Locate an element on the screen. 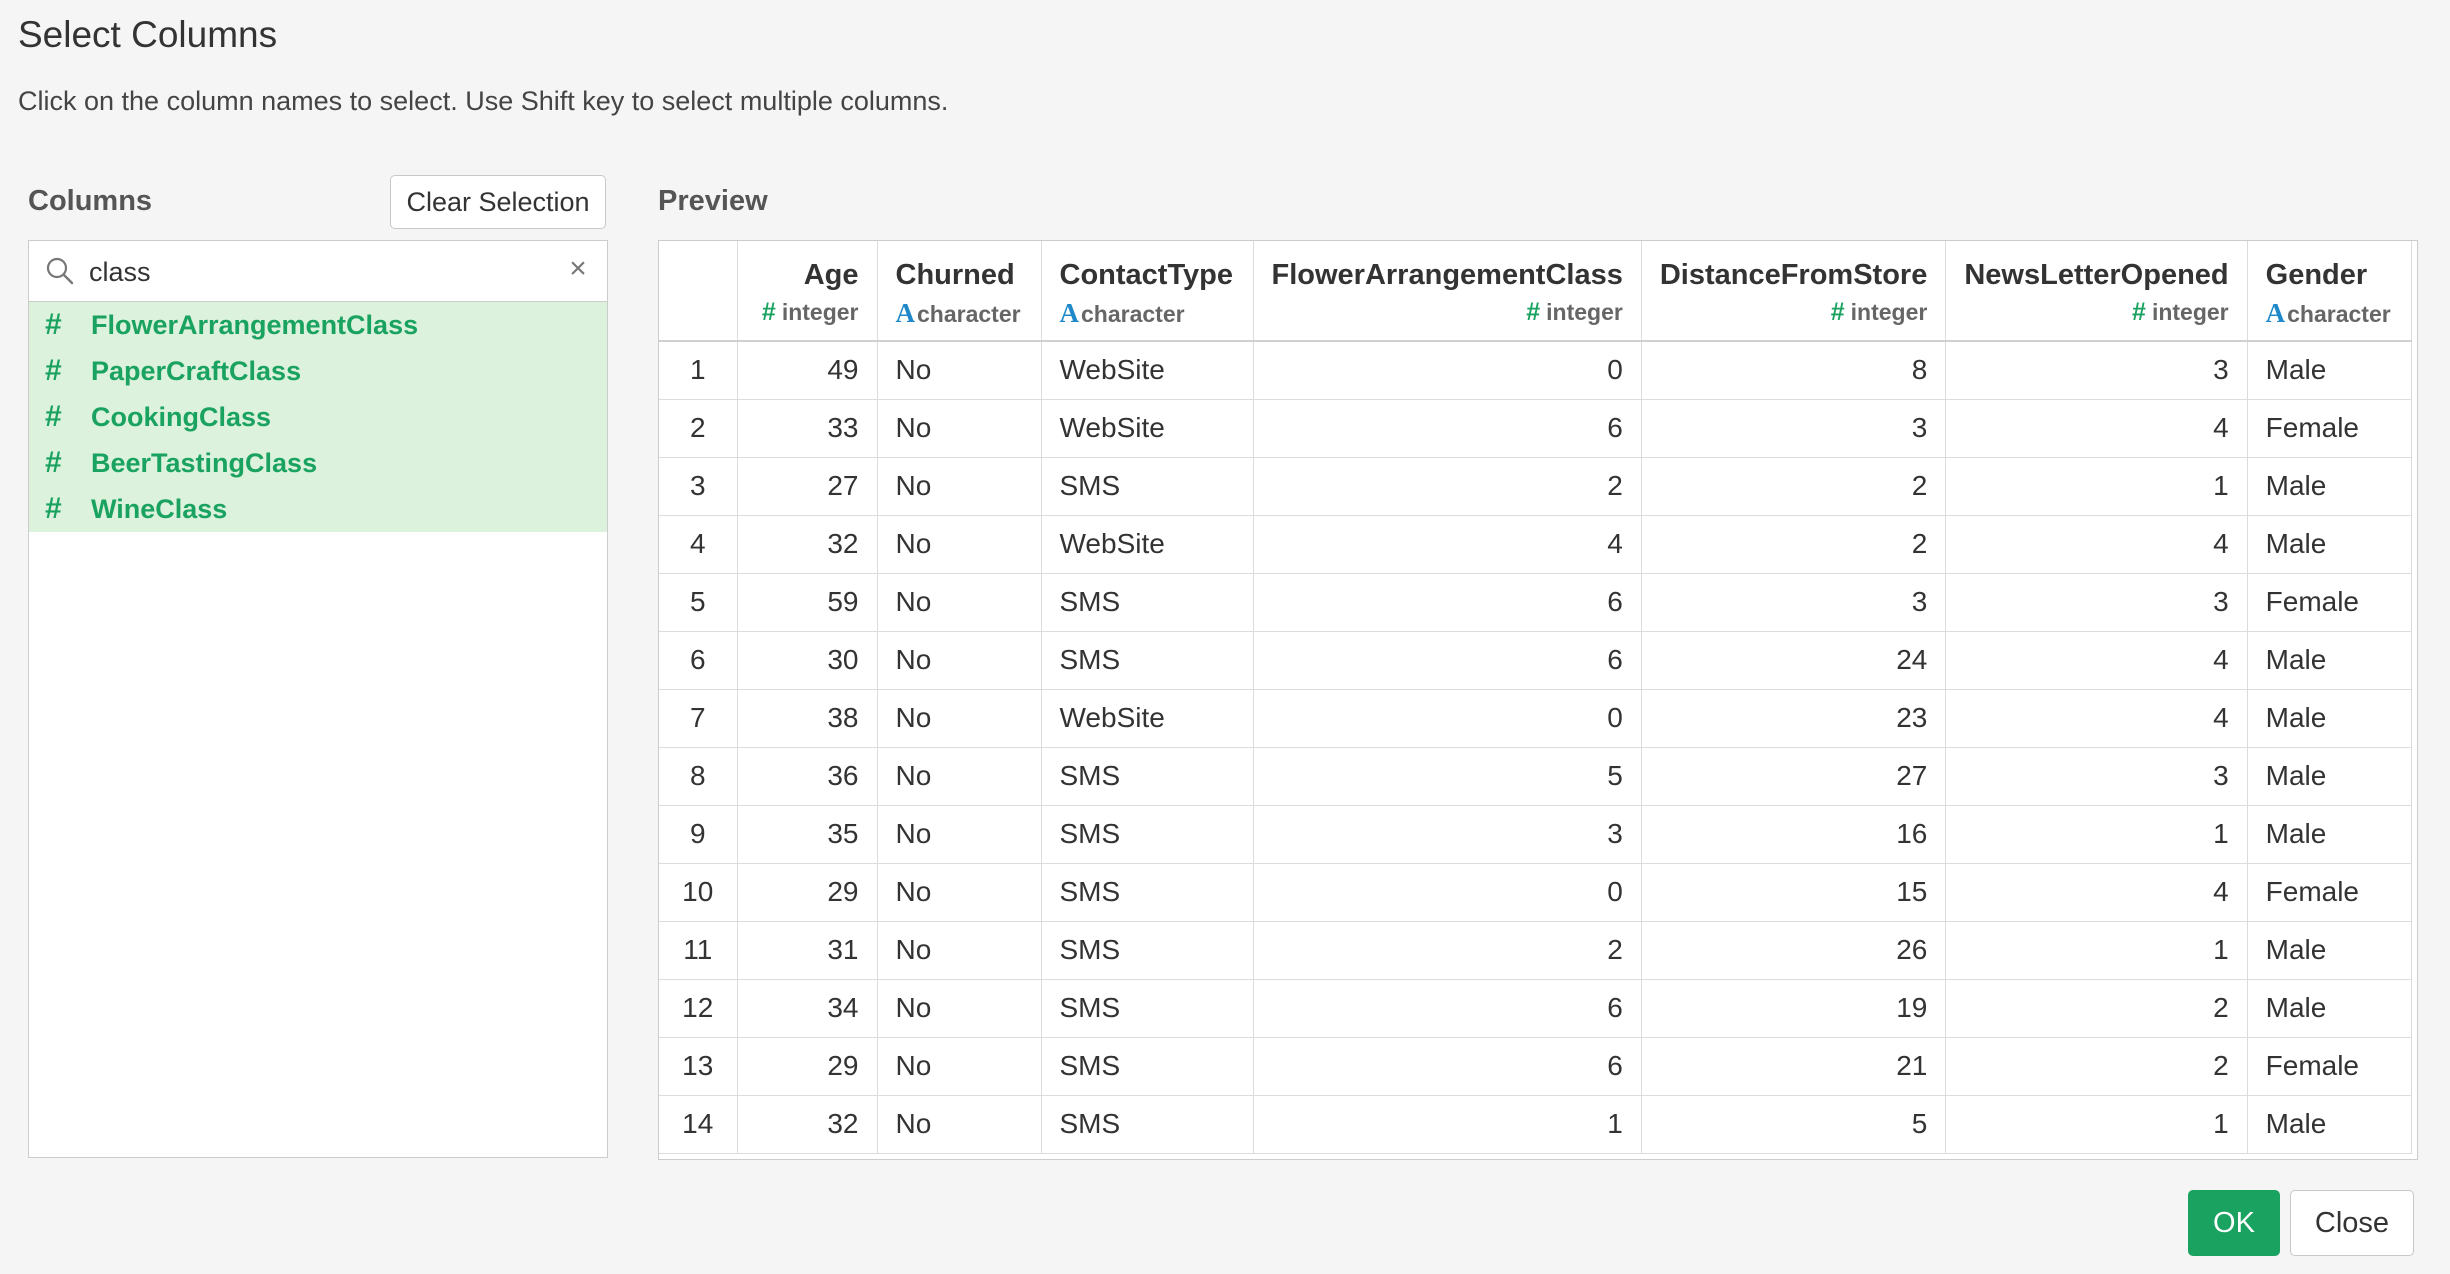  table-cell: 38 is located at coordinates (807, 718).